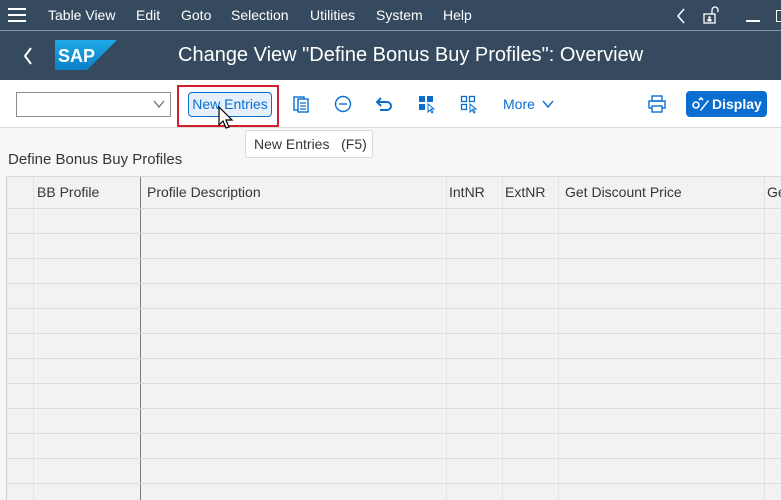 The image size is (781, 500). What do you see at coordinates (309, 144) in the screenshot?
I see `tooltip: New Entries (F5)` at bounding box center [309, 144].